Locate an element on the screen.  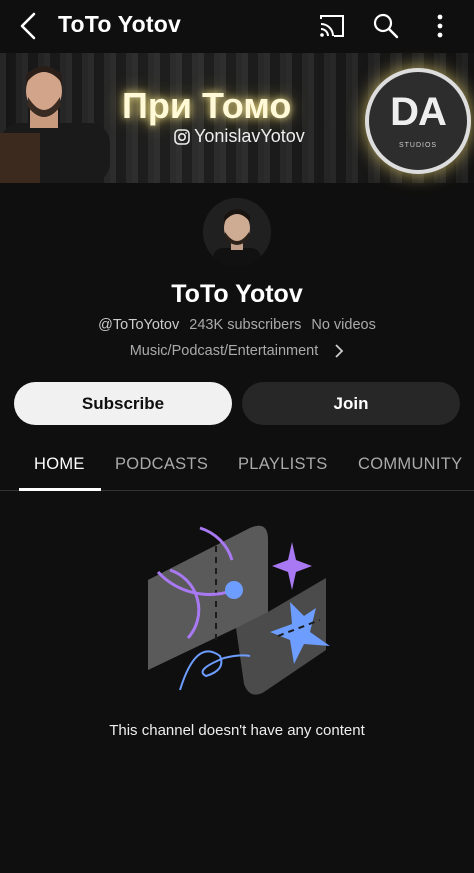
channel-title: ToTo Yotov is located at coordinates (119, 24).